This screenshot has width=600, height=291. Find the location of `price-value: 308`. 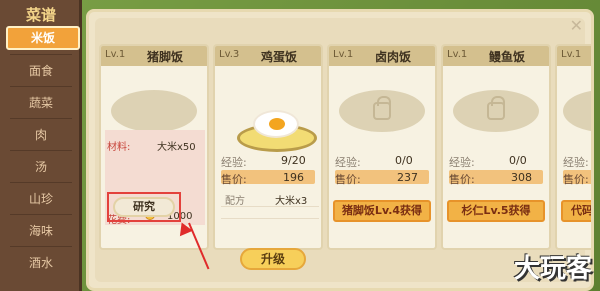

price-value: 308 is located at coordinates (521, 177).